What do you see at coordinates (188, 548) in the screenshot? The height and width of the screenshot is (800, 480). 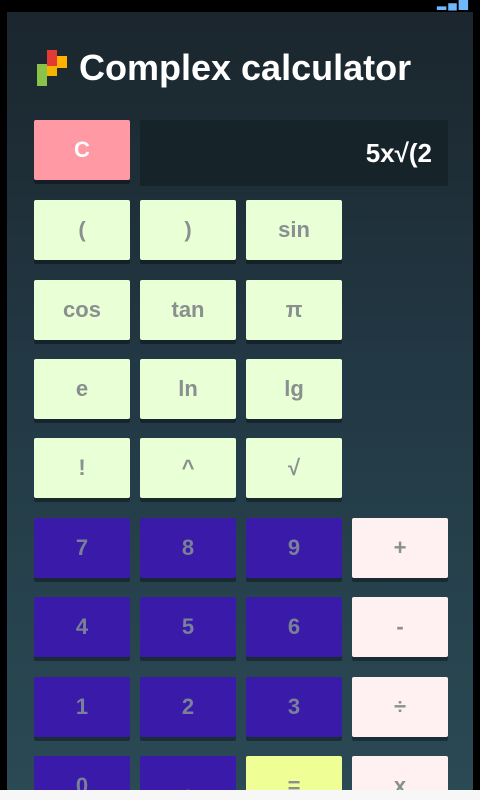 I see `digit-8-button: 8` at bounding box center [188, 548].